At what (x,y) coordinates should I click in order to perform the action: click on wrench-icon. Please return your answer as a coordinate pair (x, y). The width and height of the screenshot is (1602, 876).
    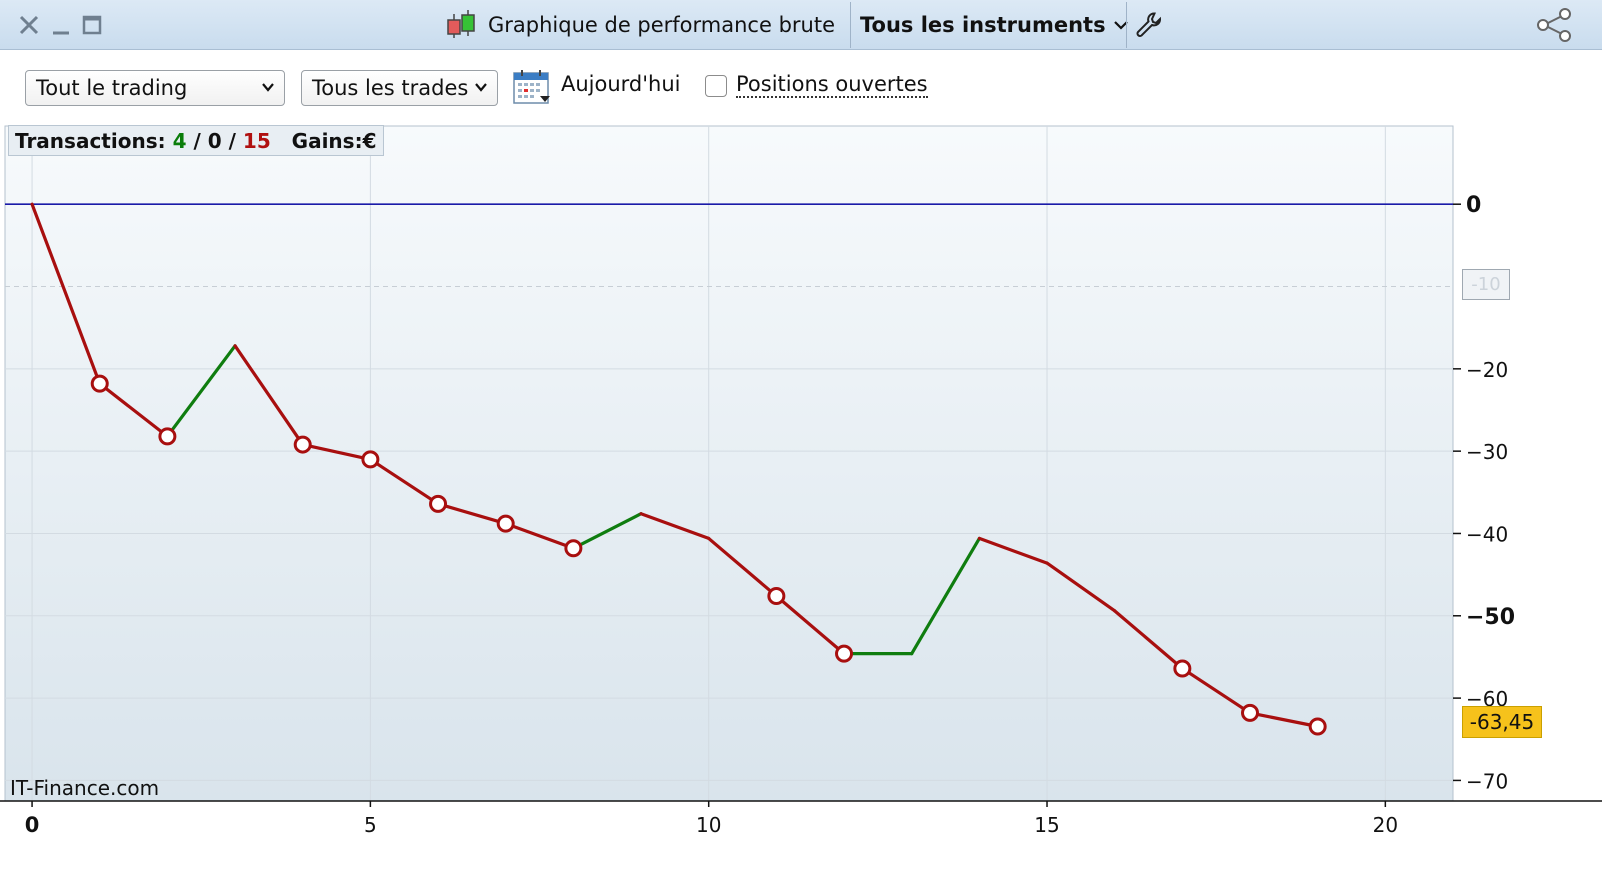
    Looking at the image, I should click on (1148, 24).